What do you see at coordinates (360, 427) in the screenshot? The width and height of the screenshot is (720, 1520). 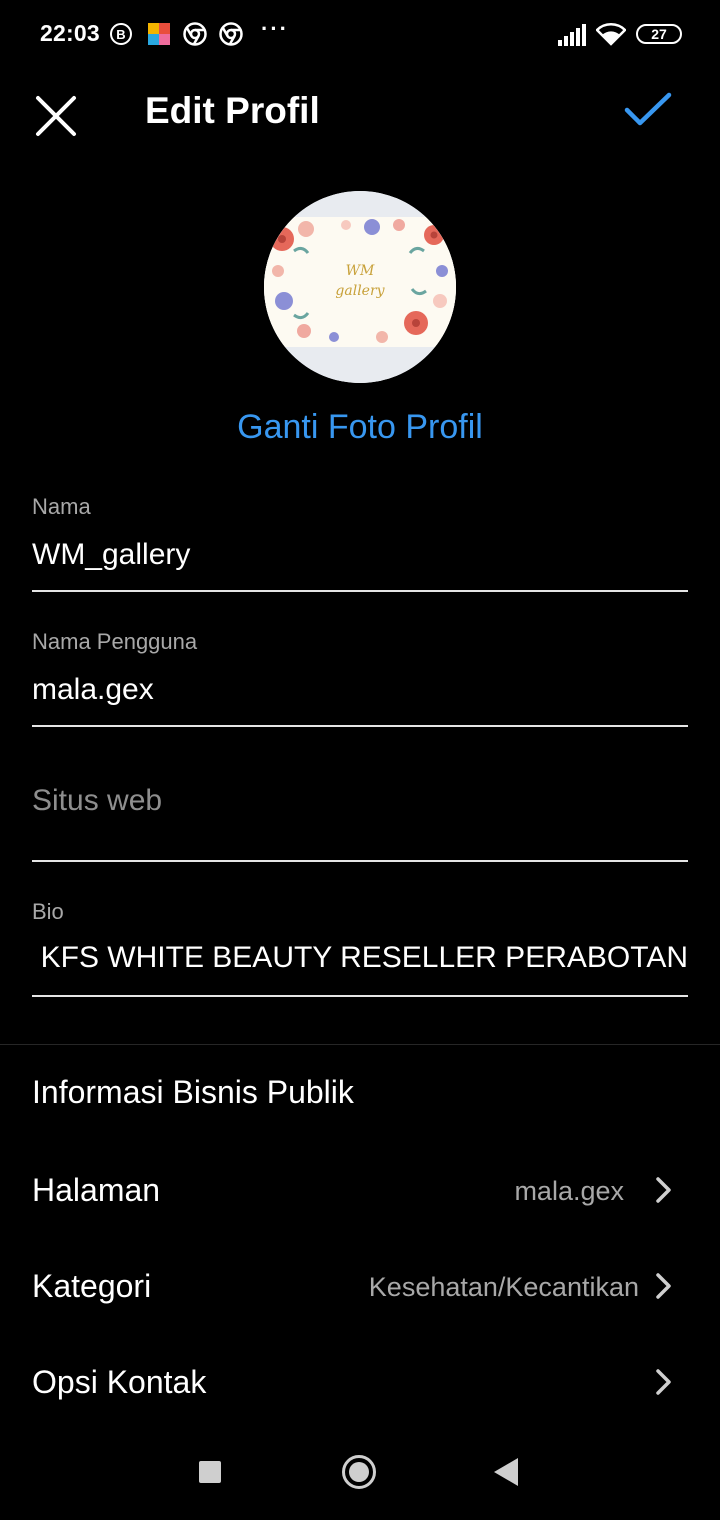 I see `change-photo-link: Ganti Foto Profil` at bounding box center [360, 427].